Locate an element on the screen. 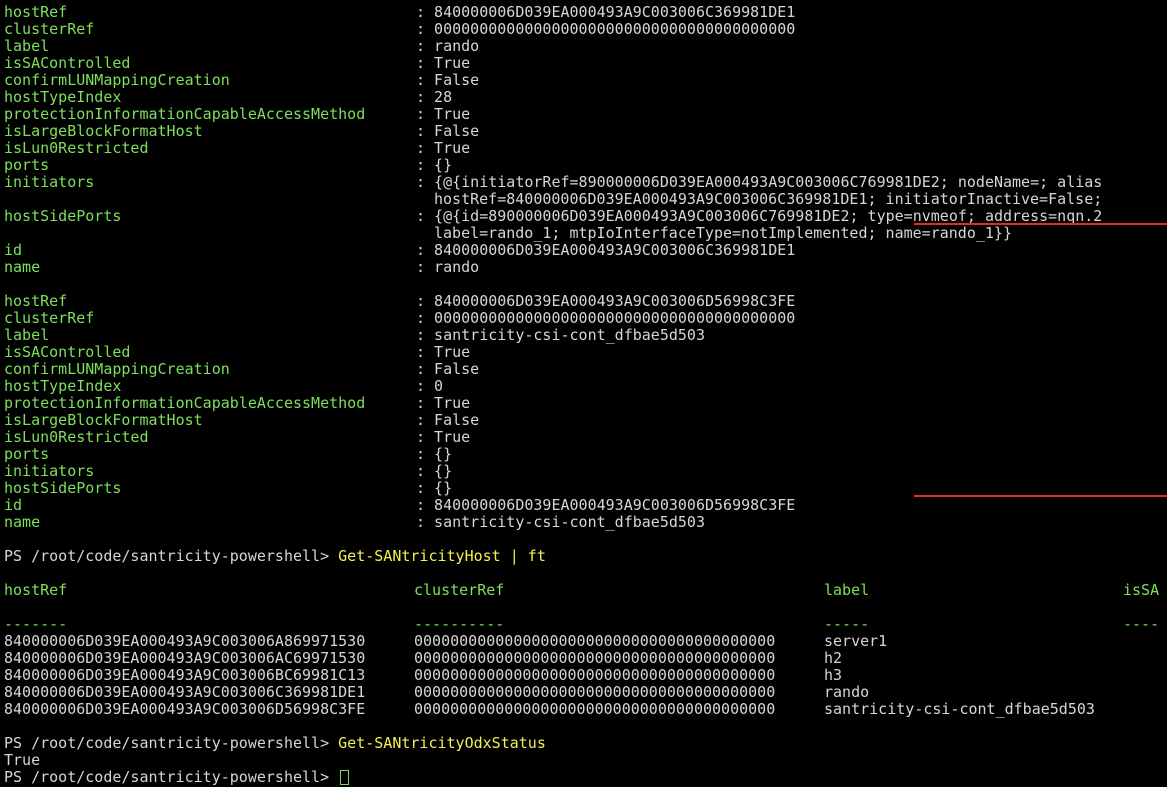 The image size is (1167, 787). property-row: ports : {} is located at coordinates (585, 165).